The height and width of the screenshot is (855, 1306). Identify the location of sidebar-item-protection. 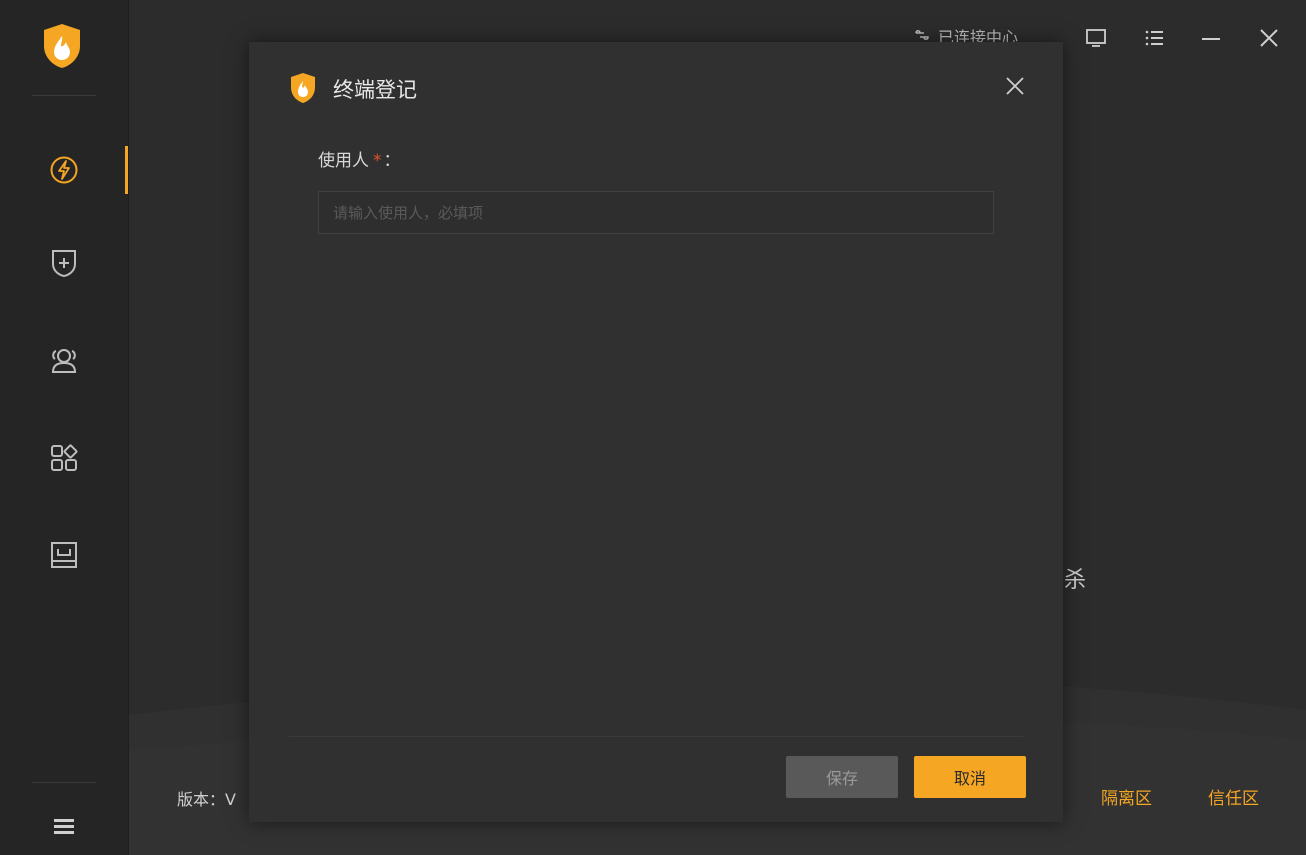
(64, 170).